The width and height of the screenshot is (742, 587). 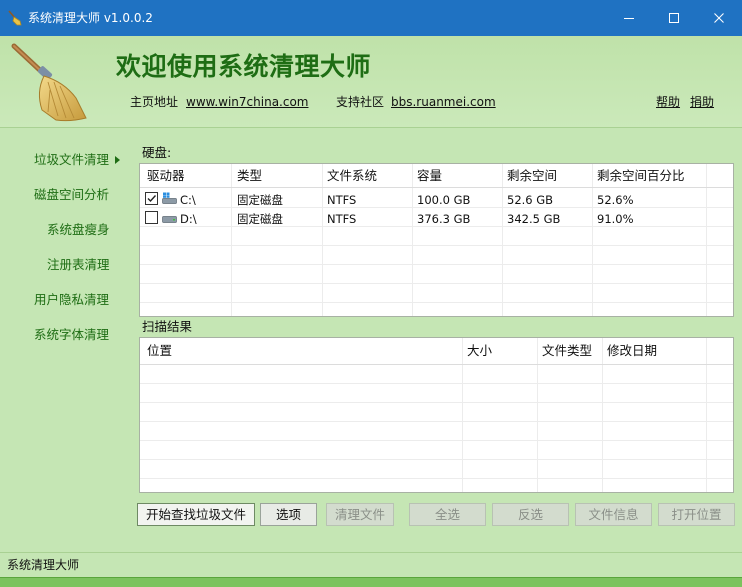 I want to click on drive-icon, so click(x=169, y=219).